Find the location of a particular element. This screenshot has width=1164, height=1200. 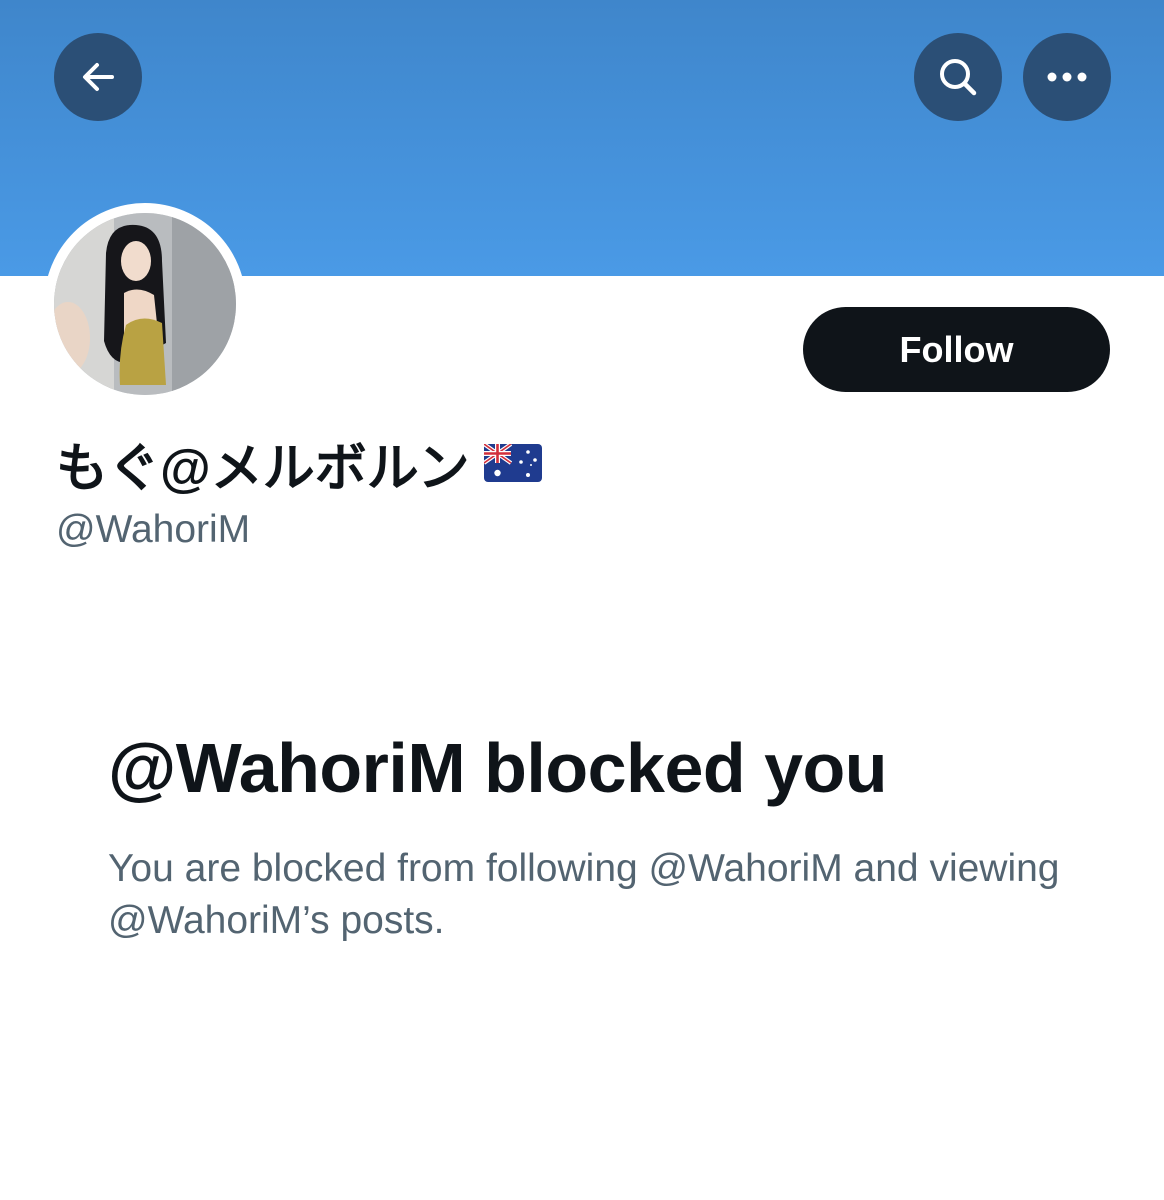

back-button is located at coordinates (98, 77).